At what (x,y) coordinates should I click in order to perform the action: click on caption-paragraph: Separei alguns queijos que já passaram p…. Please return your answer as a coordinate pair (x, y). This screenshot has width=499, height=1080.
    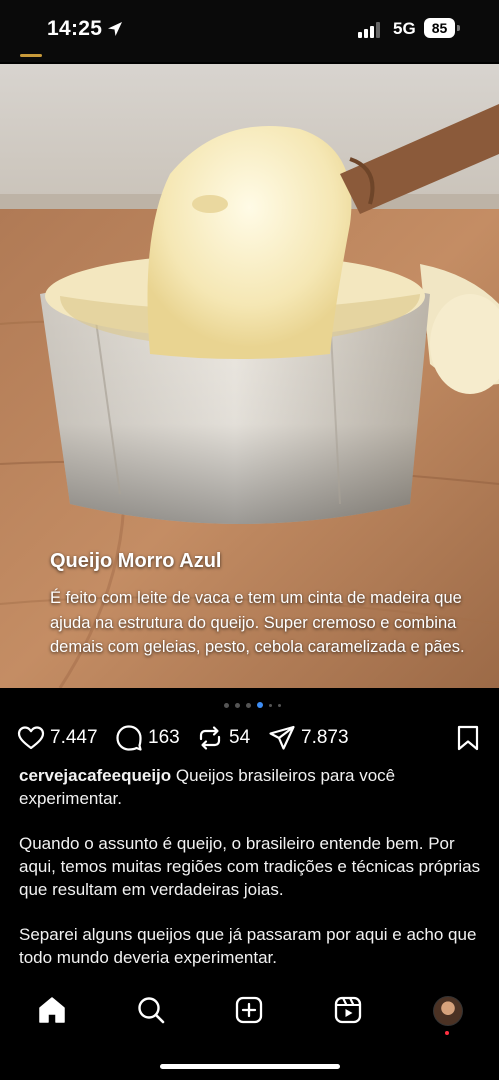
    Looking at the image, I should click on (248, 946).